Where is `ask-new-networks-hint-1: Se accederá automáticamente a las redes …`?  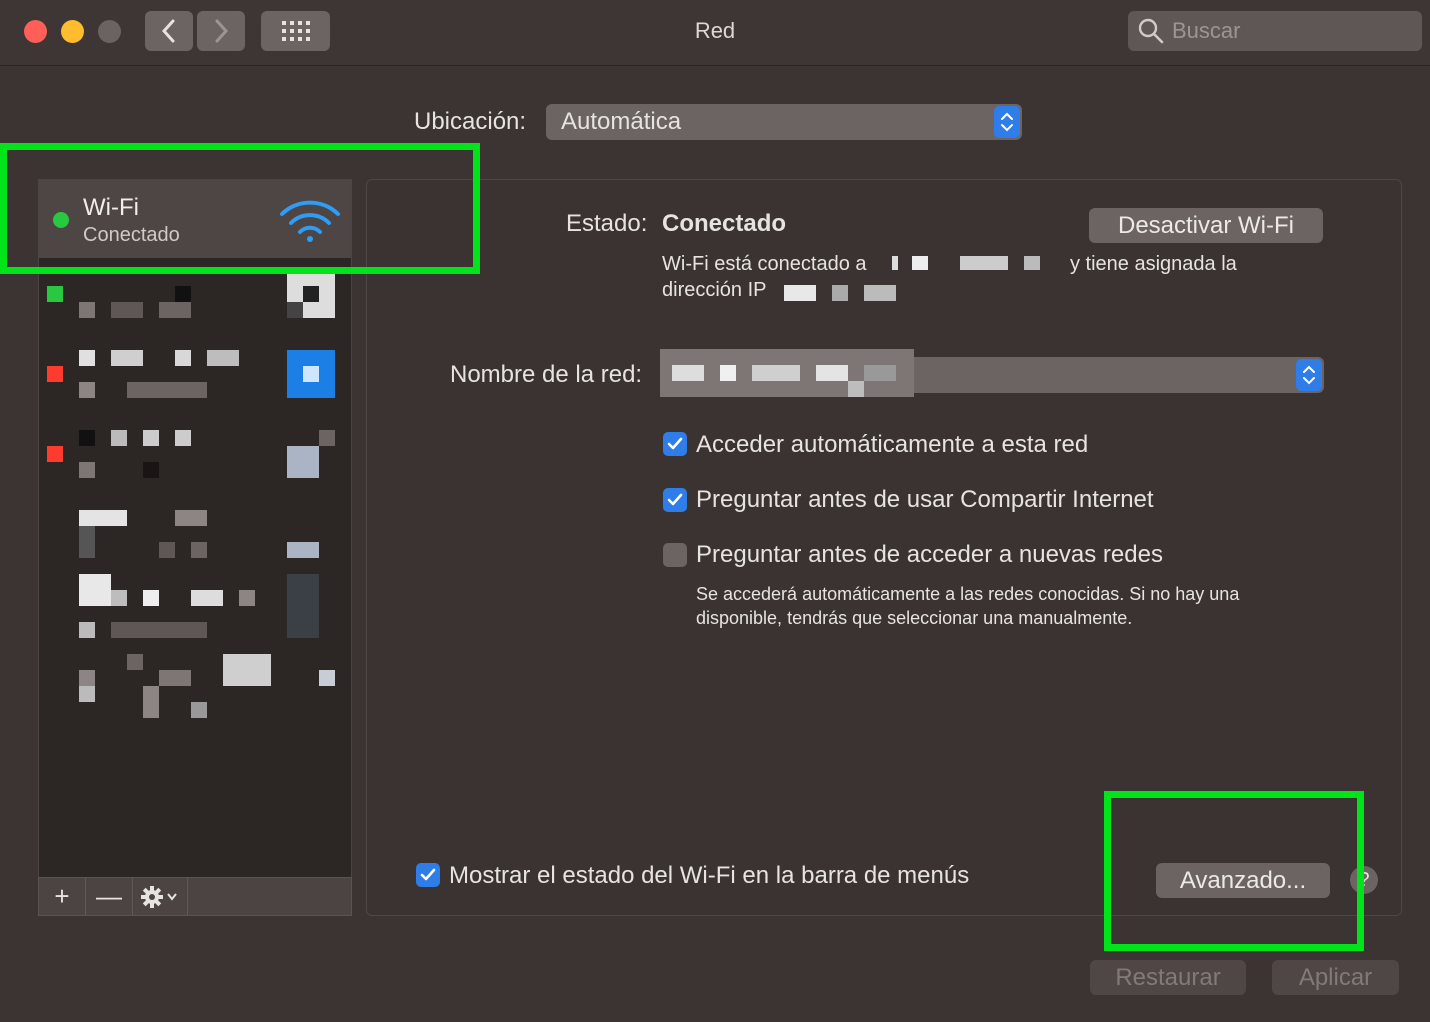 ask-new-networks-hint-1: Se accederá automáticamente a las redes … is located at coordinates (968, 594).